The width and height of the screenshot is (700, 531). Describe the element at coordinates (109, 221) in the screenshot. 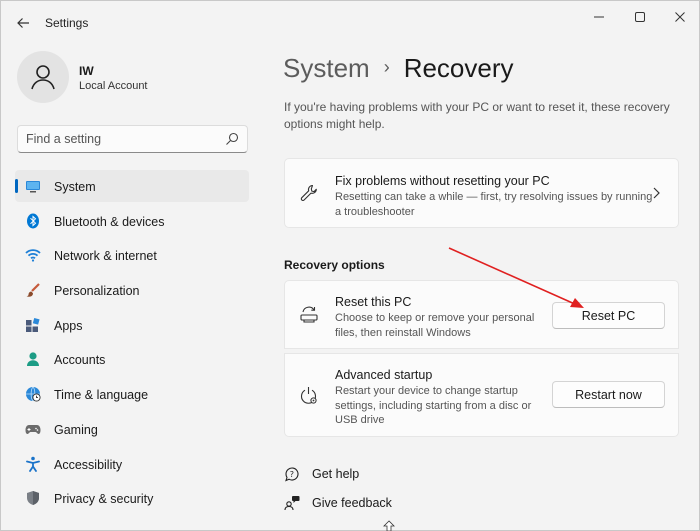

I see `sidebar-item-label: Bluetooth & devices` at that location.